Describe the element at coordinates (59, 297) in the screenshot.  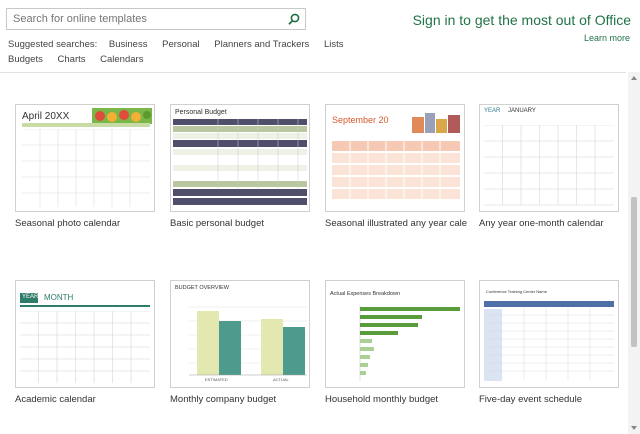
I see `thumbnail-title: MONTH` at that location.